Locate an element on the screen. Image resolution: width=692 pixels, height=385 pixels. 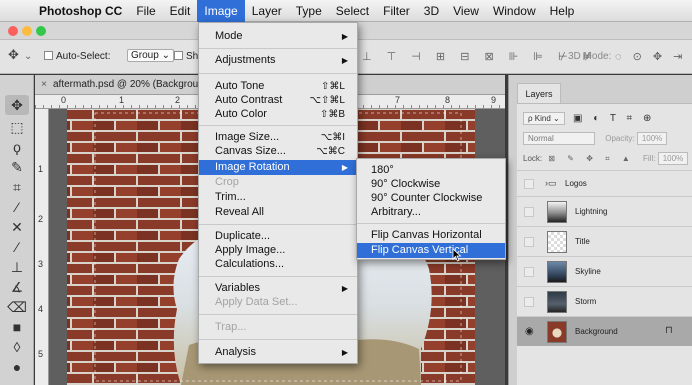
eraser-tool-icon: ⌫ is located at coordinates (17, 307).